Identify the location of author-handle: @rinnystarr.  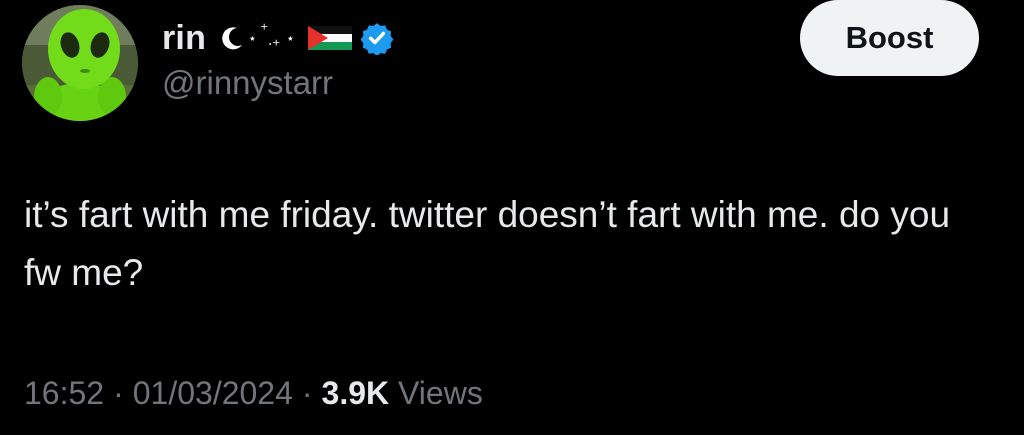
(247, 83).